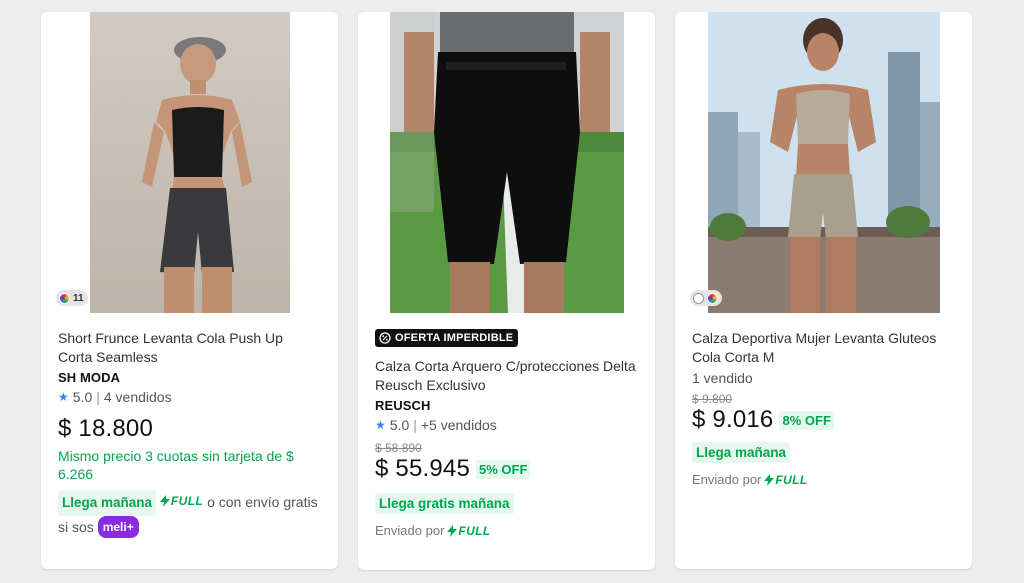 Image resolution: width=1024 pixels, height=583 pixels. What do you see at coordinates (78, 298) in the screenshot?
I see `colors-count: 11` at bounding box center [78, 298].